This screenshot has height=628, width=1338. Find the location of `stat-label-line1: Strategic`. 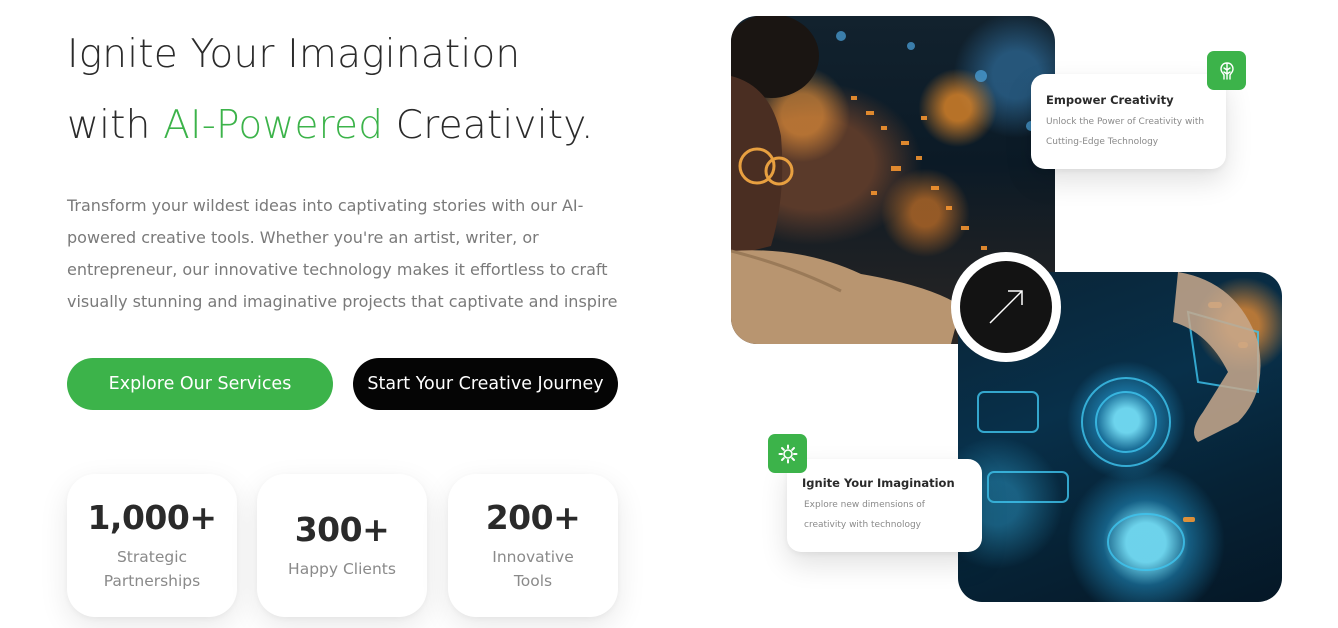

stat-label-line1: Strategic is located at coordinates (152, 557).